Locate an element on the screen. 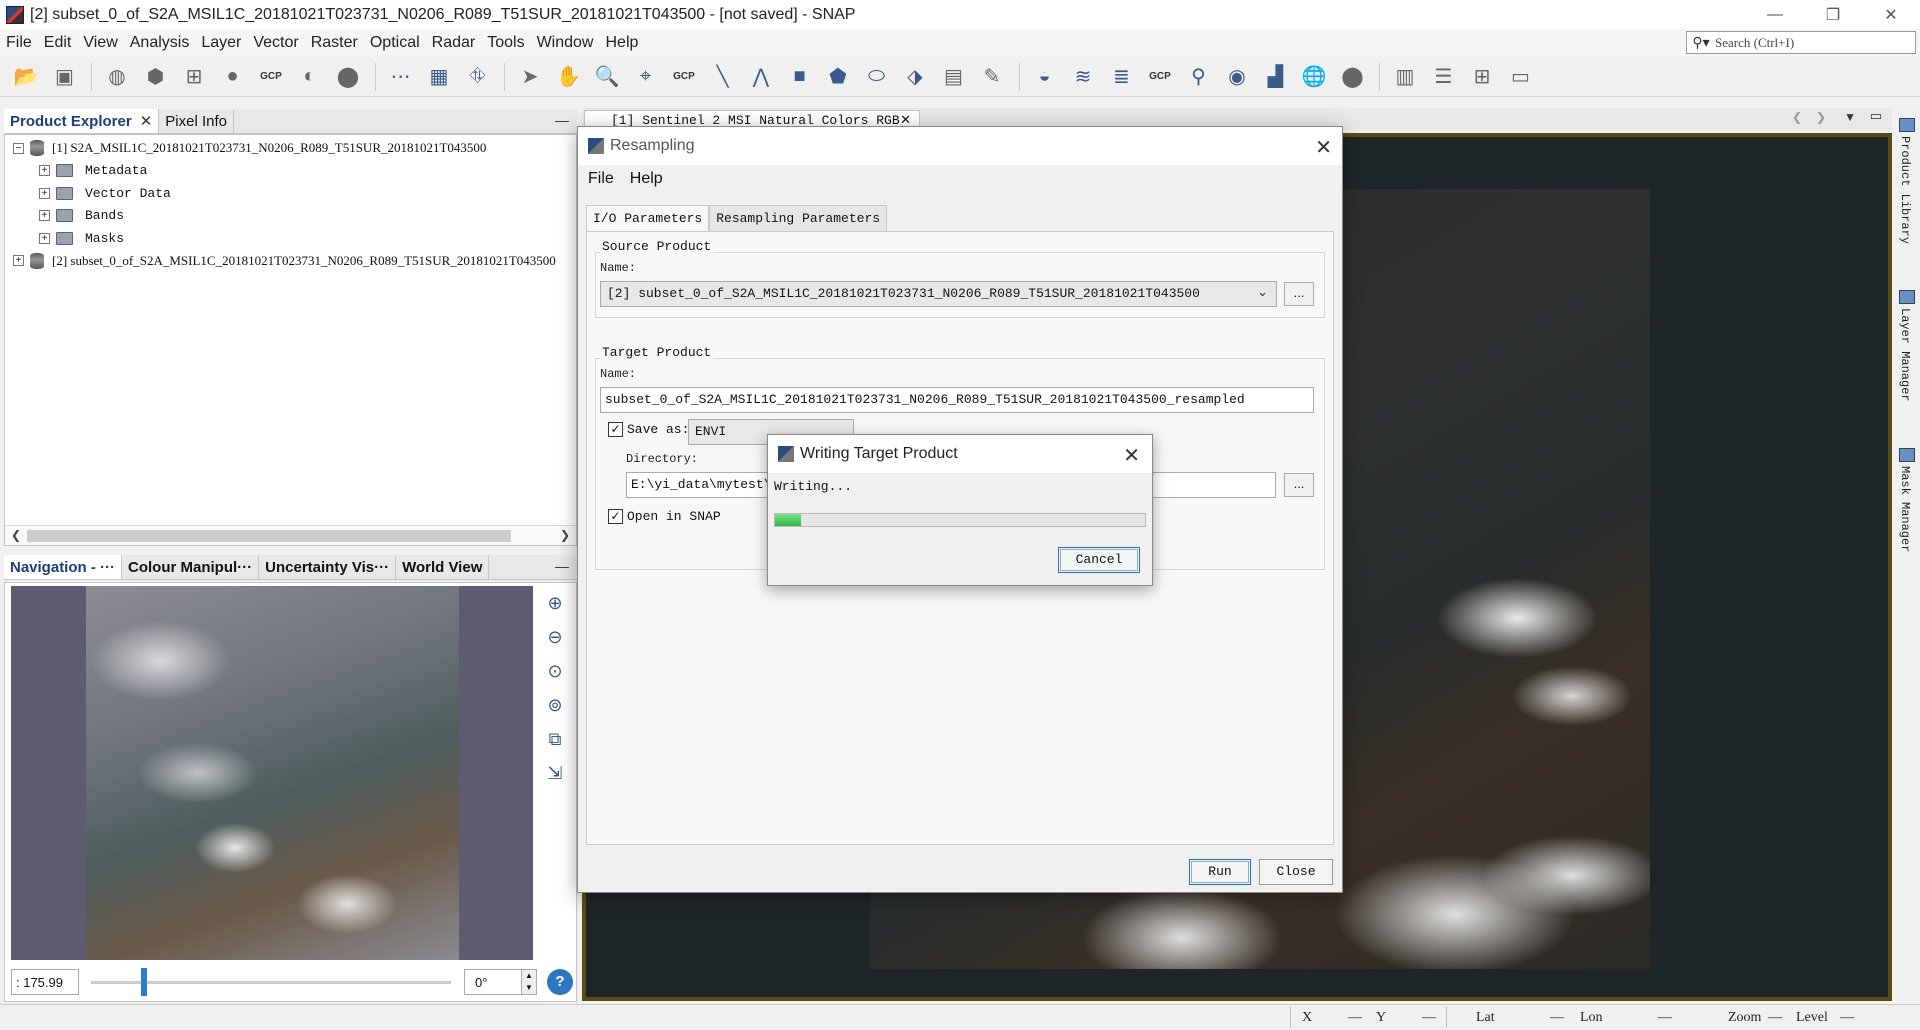  menu-edit: Edit is located at coordinates (58, 43).